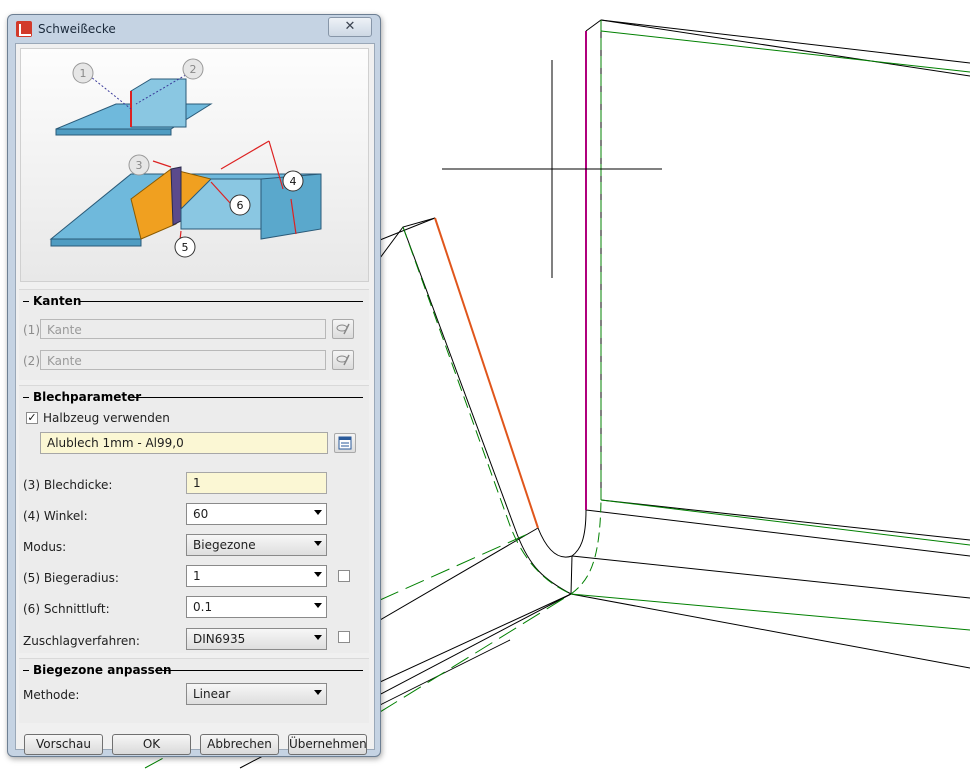  I want to click on flange-bottom-edge, so click(777, 533).